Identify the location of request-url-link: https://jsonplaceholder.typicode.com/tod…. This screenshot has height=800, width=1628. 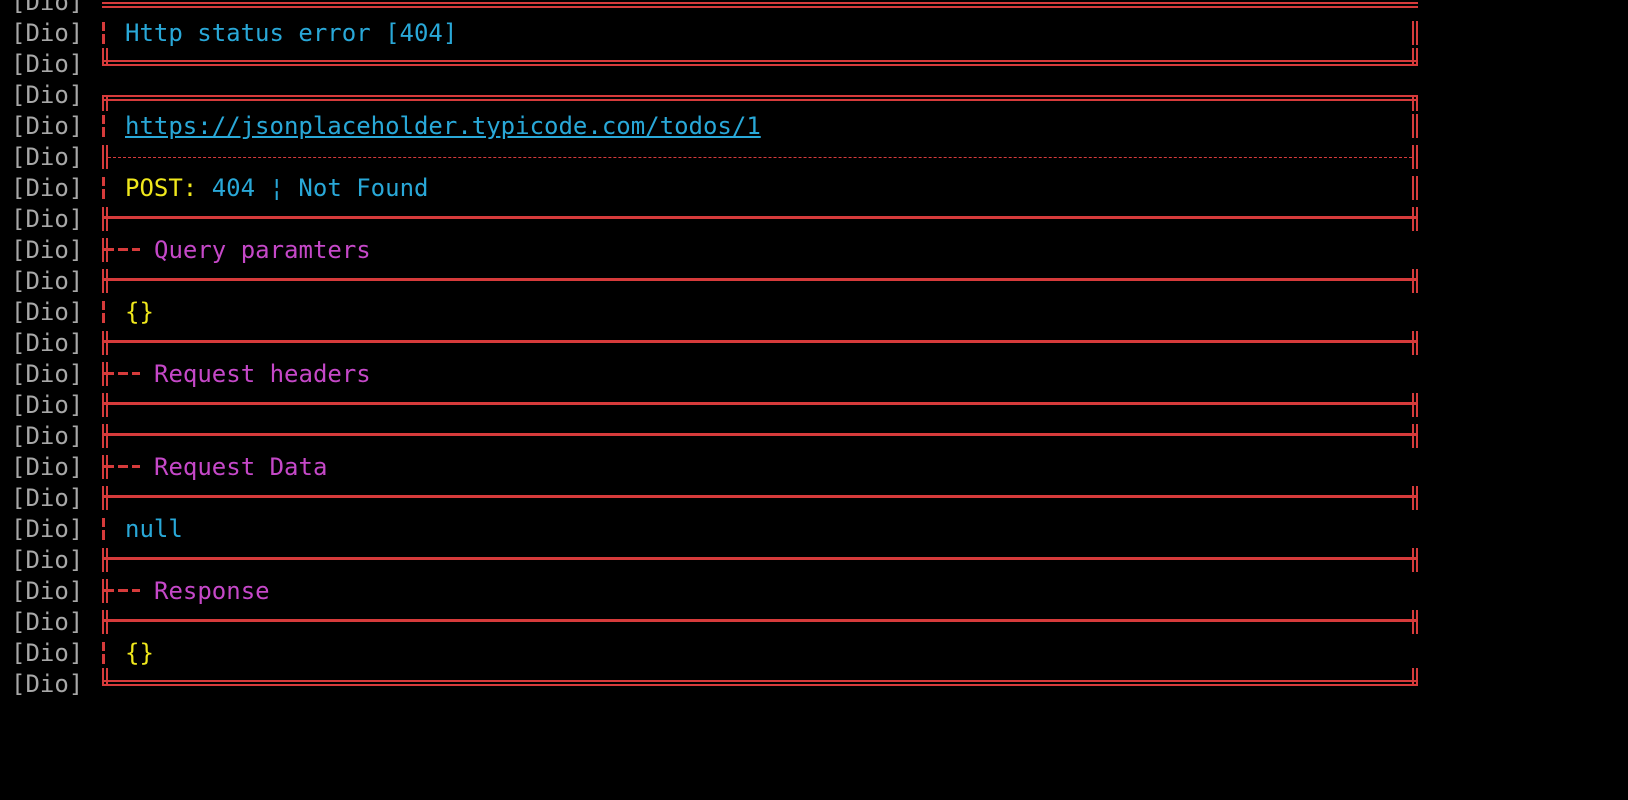
(443, 126).